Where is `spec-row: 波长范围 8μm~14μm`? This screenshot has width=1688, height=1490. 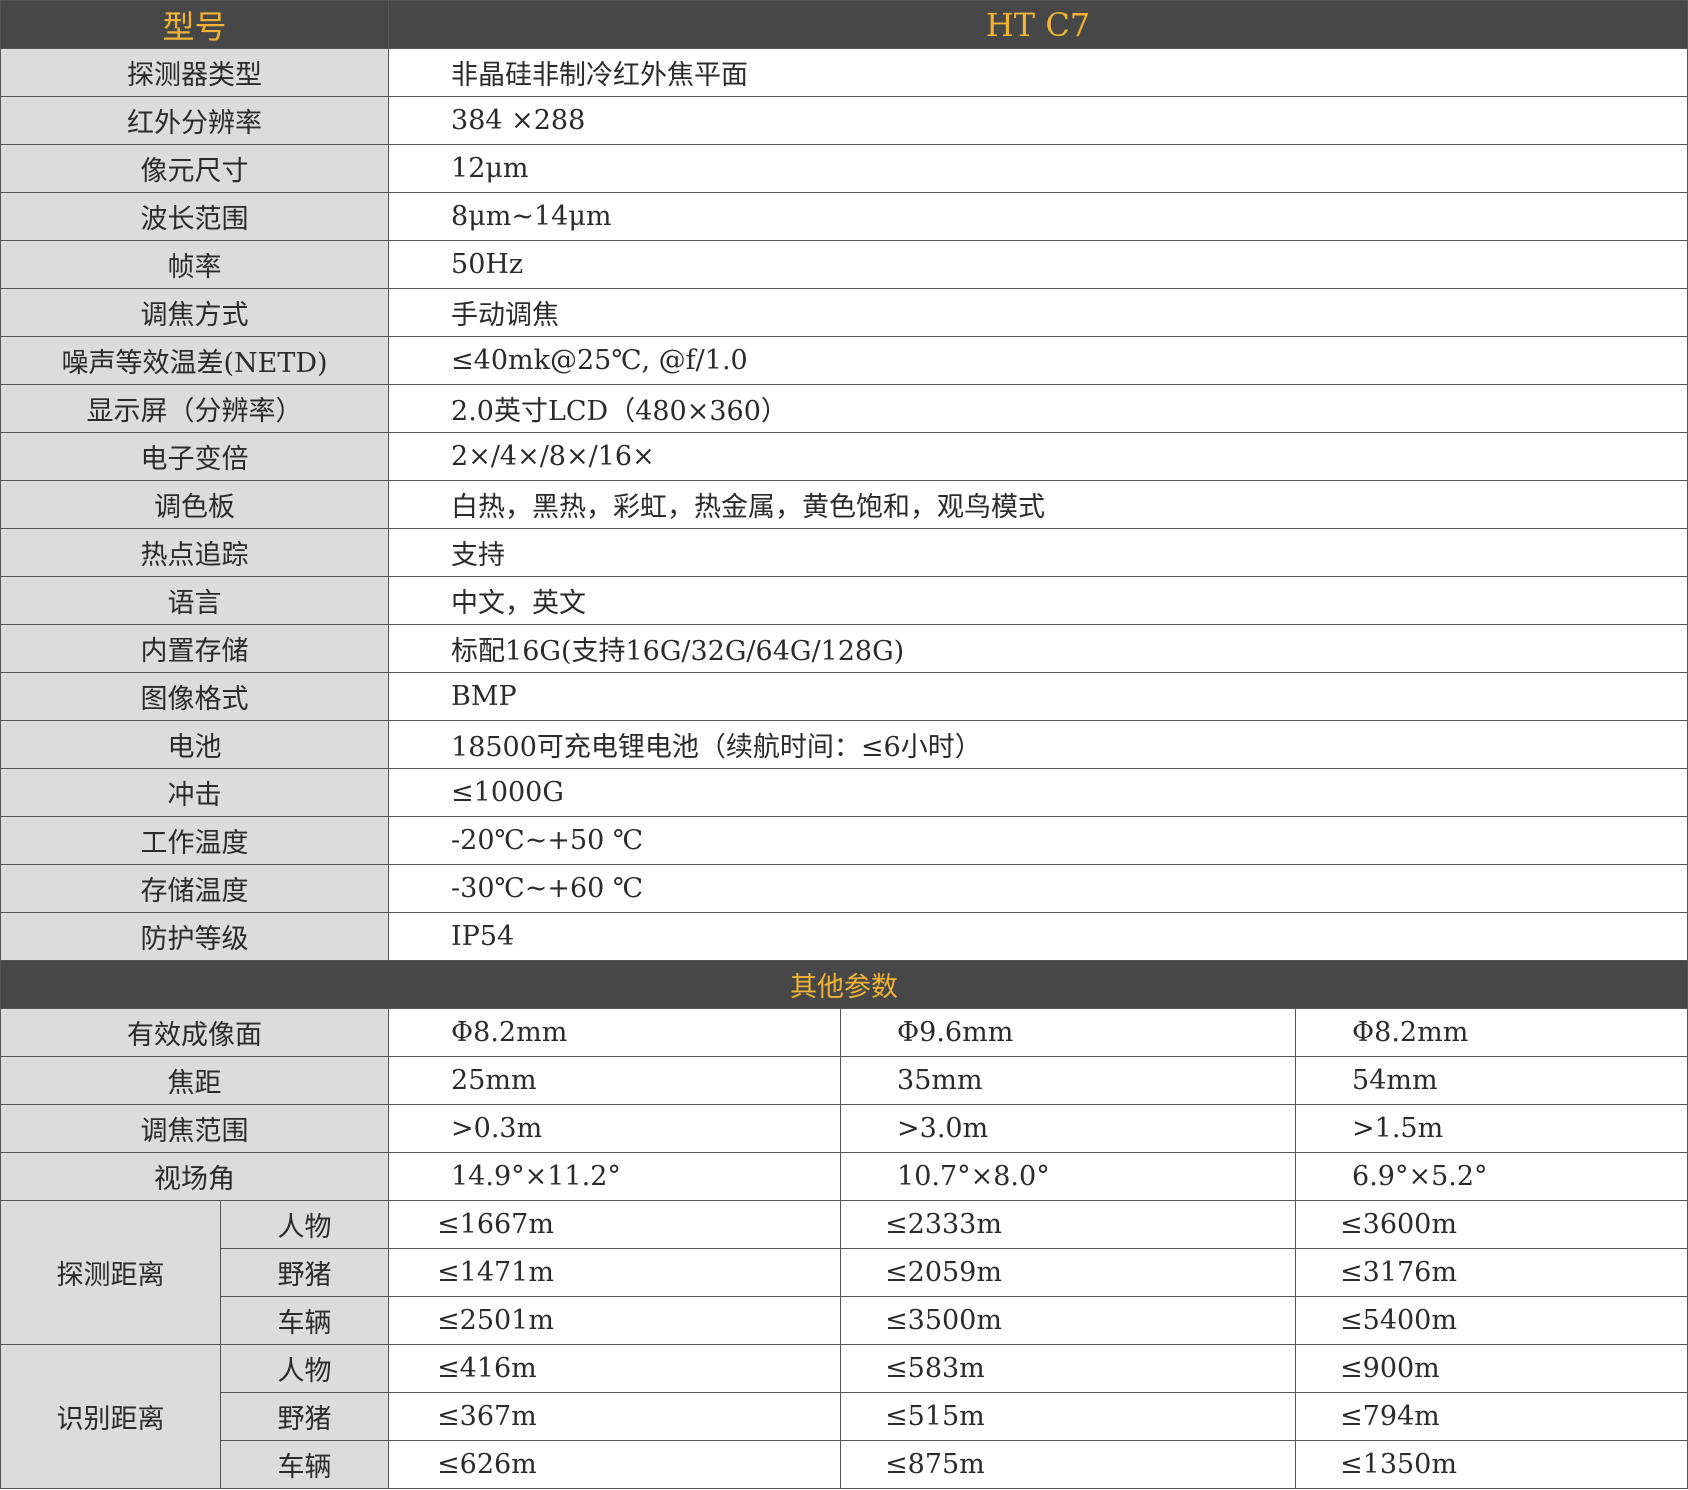
spec-row: 波长范围 8μm~14μm is located at coordinates (844, 216).